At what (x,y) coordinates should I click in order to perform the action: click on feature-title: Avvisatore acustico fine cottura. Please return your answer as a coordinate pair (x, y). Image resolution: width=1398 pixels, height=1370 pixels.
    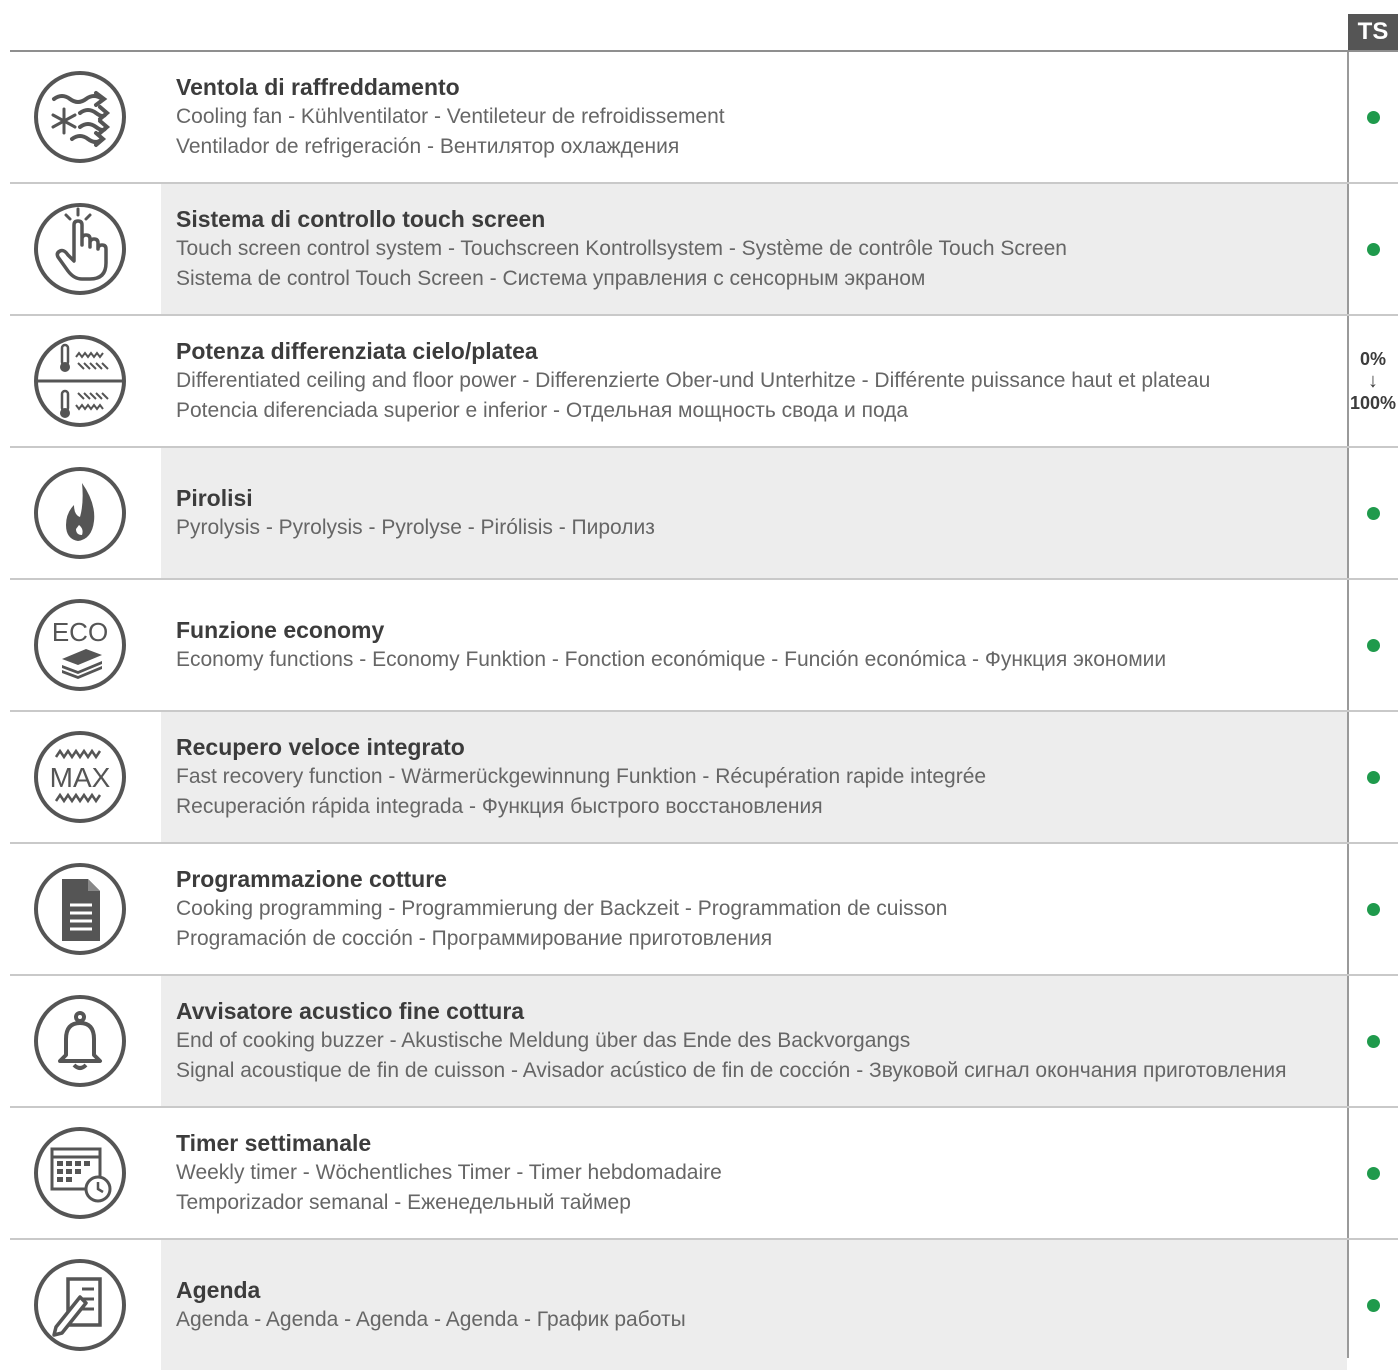
    Looking at the image, I should click on (350, 1011).